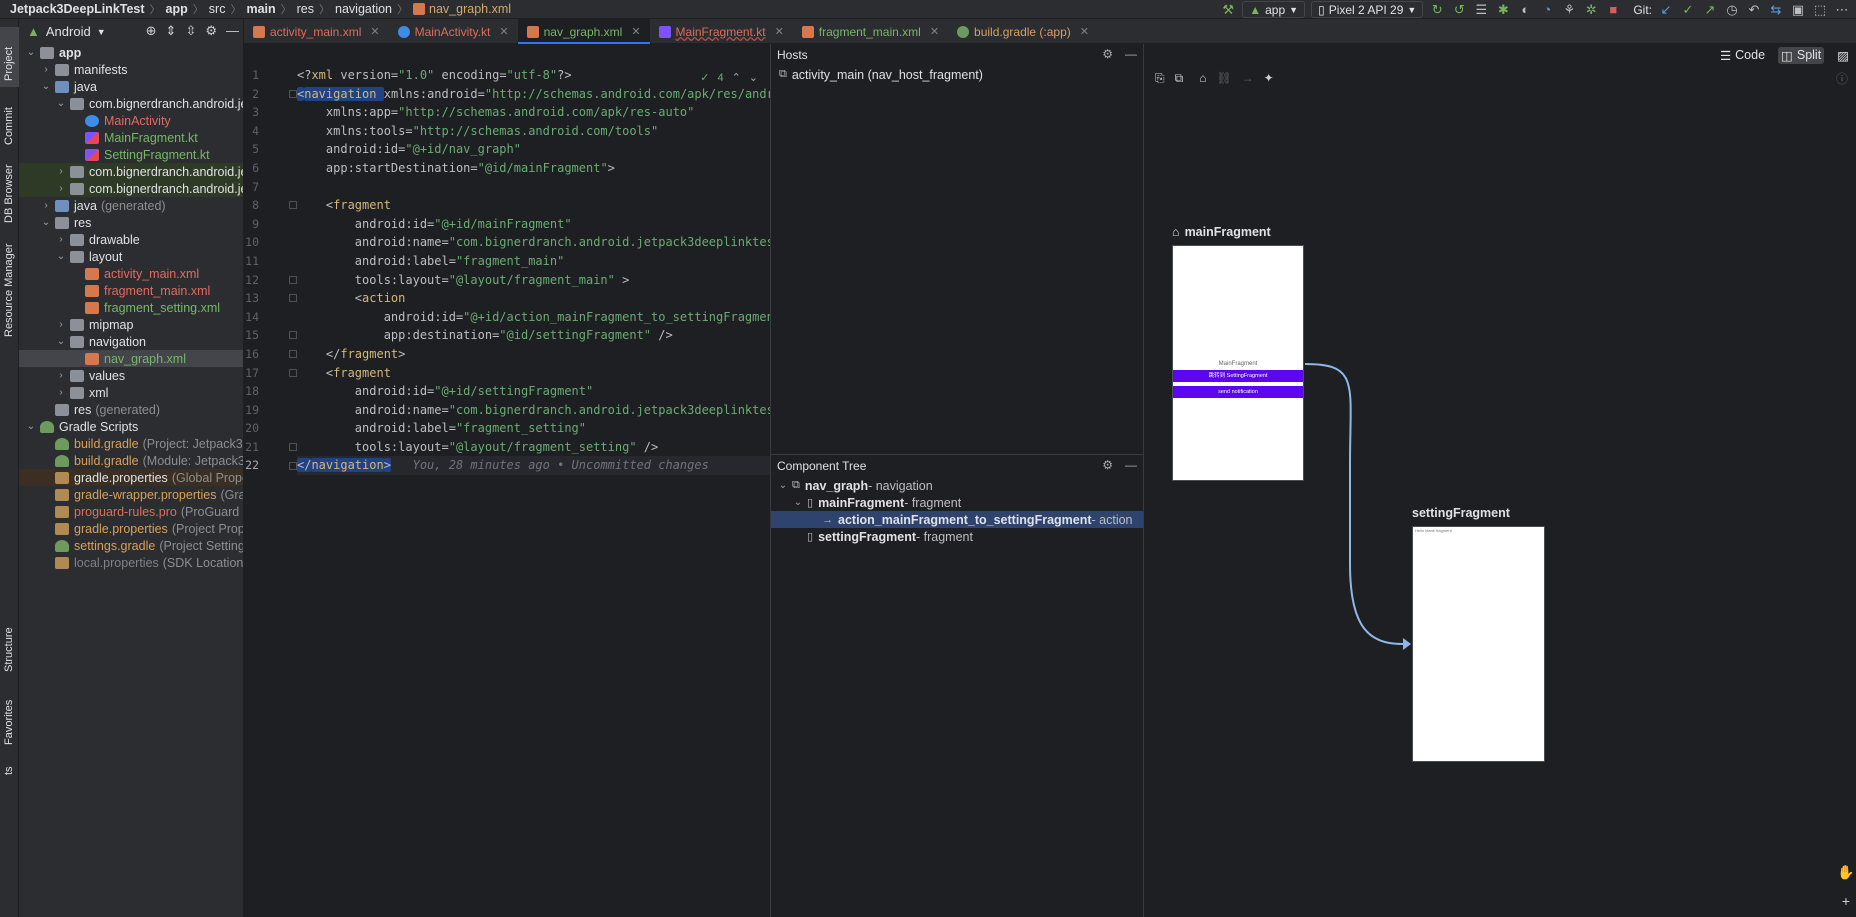 Image resolution: width=1856 pixels, height=917 pixels. What do you see at coordinates (151, 31) in the screenshot?
I see `locate-file-icon: ⊕` at bounding box center [151, 31].